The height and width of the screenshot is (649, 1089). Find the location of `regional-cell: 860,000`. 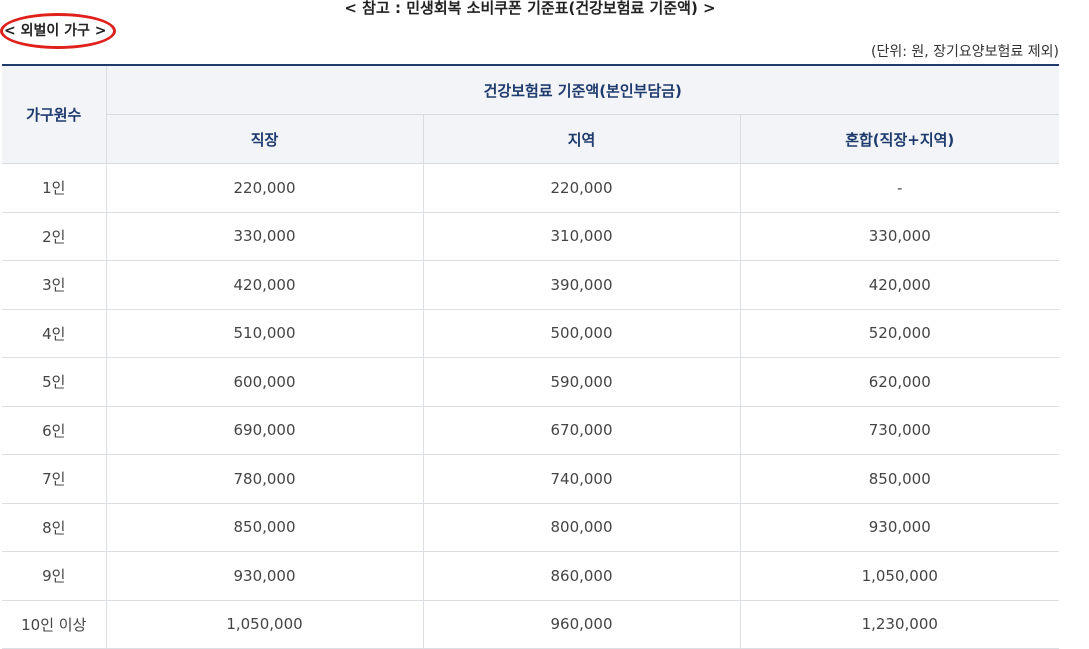

regional-cell: 860,000 is located at coordinates (582, 576).